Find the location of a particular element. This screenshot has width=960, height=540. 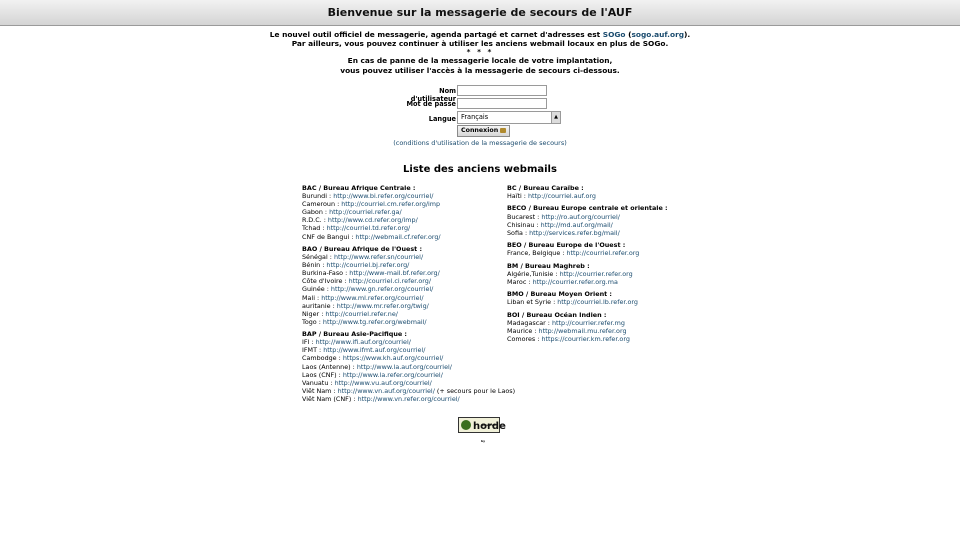

webmail-link: http://ro.auf.org/courriel/ is located at coordinates (580, 217).